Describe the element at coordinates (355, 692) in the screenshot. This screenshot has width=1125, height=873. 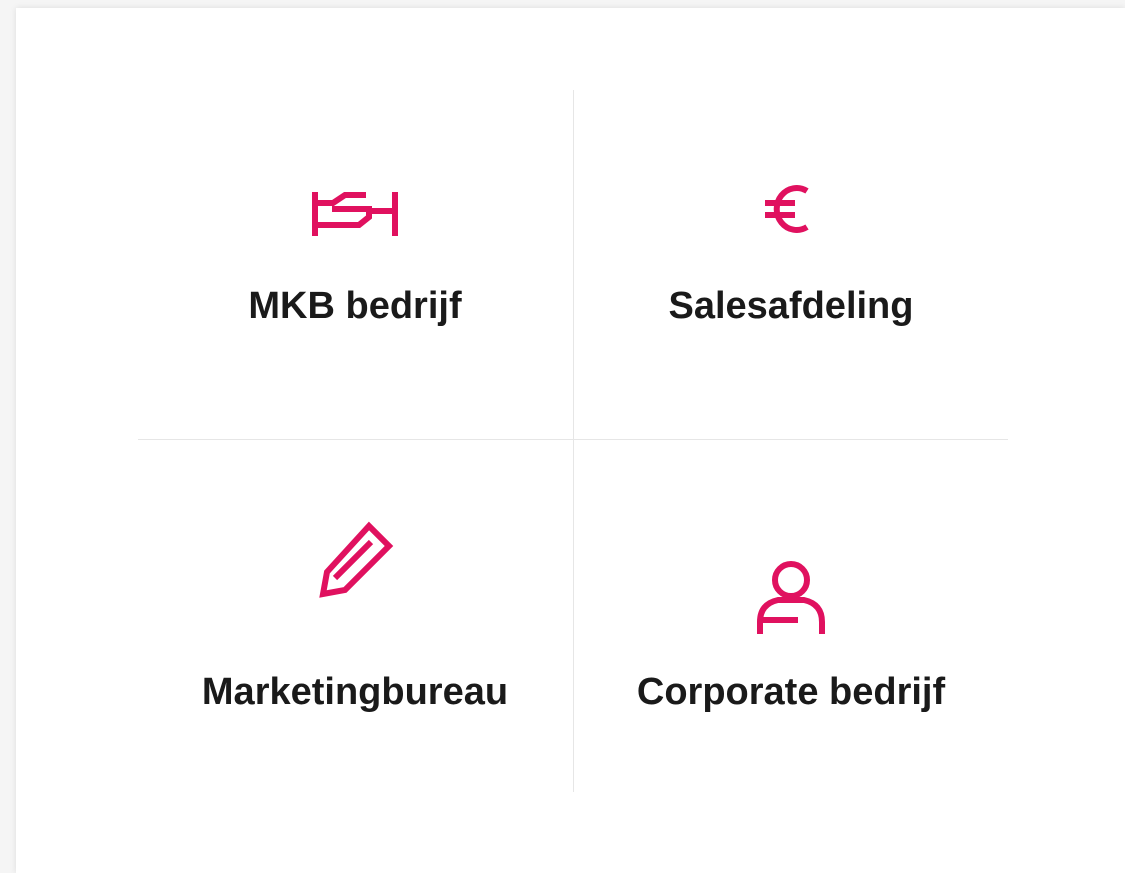
I see `option-label: Marketingbureau` at that location.